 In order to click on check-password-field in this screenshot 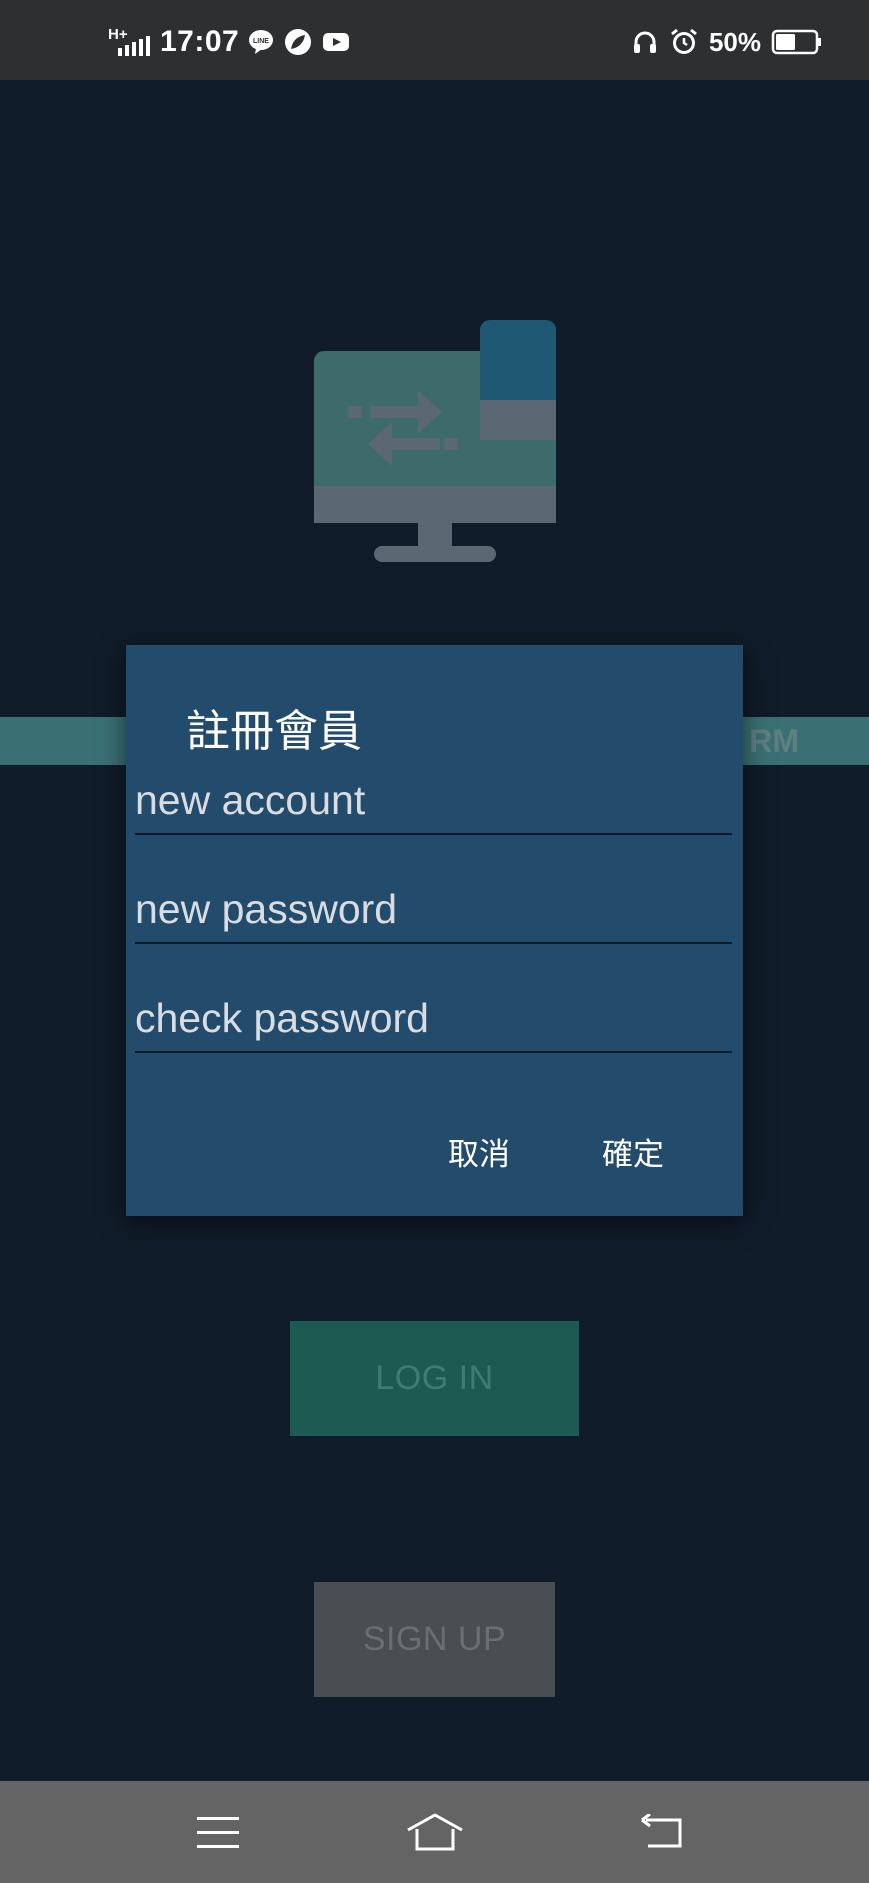, I will do `click(433, 1019)`.